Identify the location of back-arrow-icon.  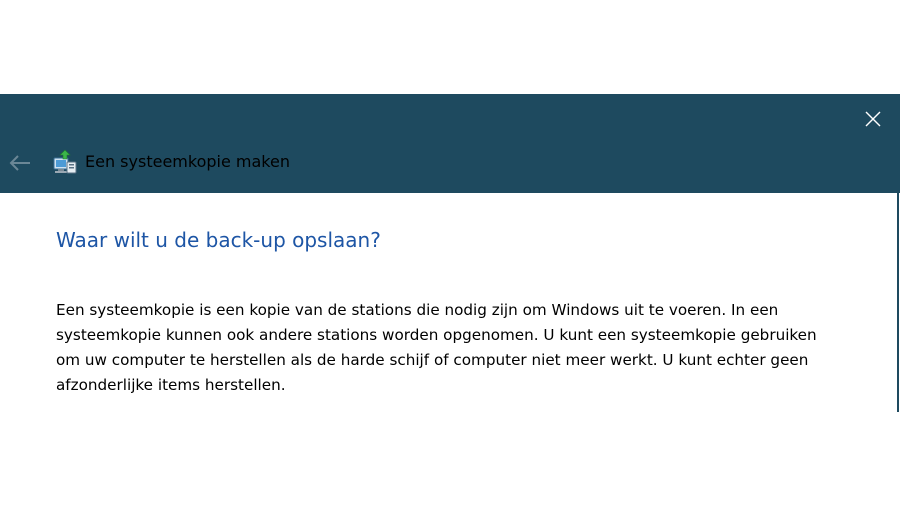
(19, 163).